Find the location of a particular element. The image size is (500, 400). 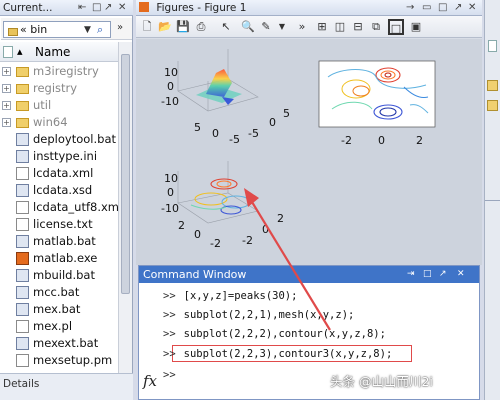

new-figure-icon: 🗋 is located at coordinates (147, 27).